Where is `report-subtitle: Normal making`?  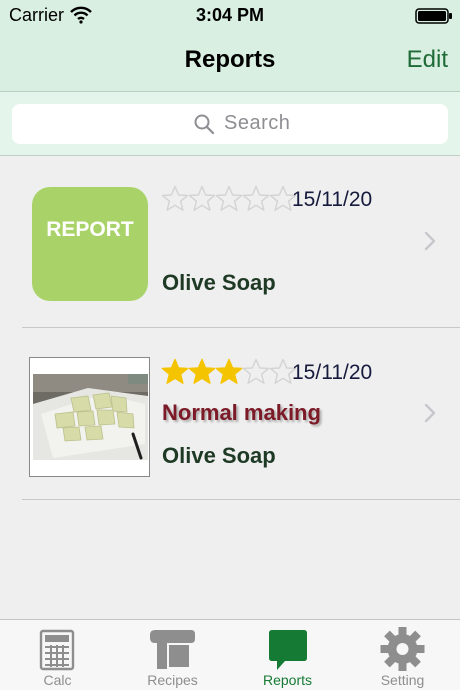
report-subtitle: Normal making is located at coordinates (241, 412).